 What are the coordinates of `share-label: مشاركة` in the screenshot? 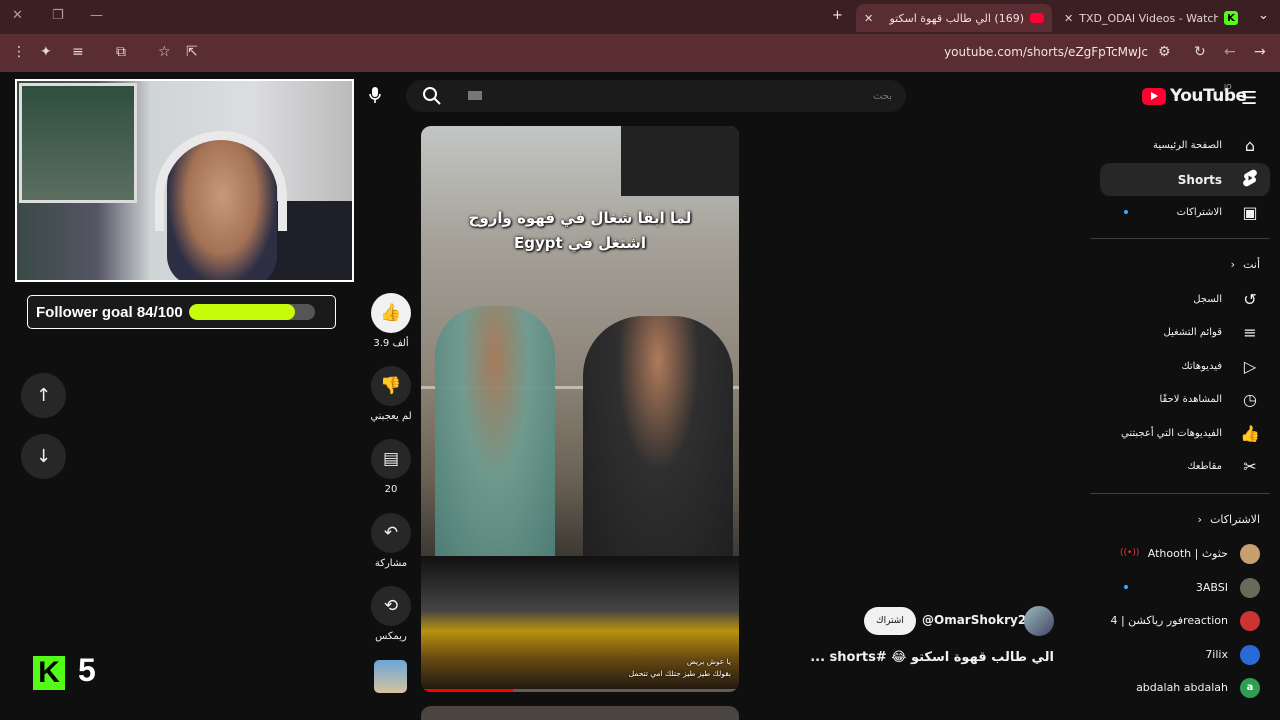 It's located at (391, 563).